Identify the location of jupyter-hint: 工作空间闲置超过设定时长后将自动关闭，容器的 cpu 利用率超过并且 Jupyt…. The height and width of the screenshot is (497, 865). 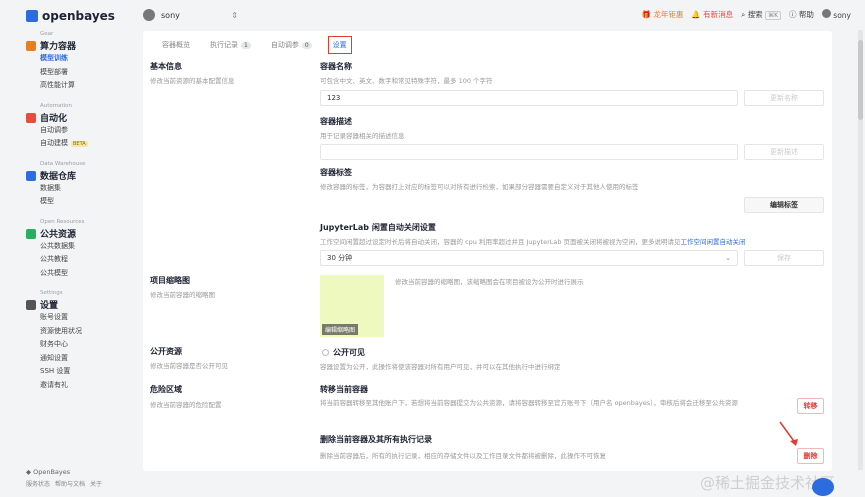
(533, 242).